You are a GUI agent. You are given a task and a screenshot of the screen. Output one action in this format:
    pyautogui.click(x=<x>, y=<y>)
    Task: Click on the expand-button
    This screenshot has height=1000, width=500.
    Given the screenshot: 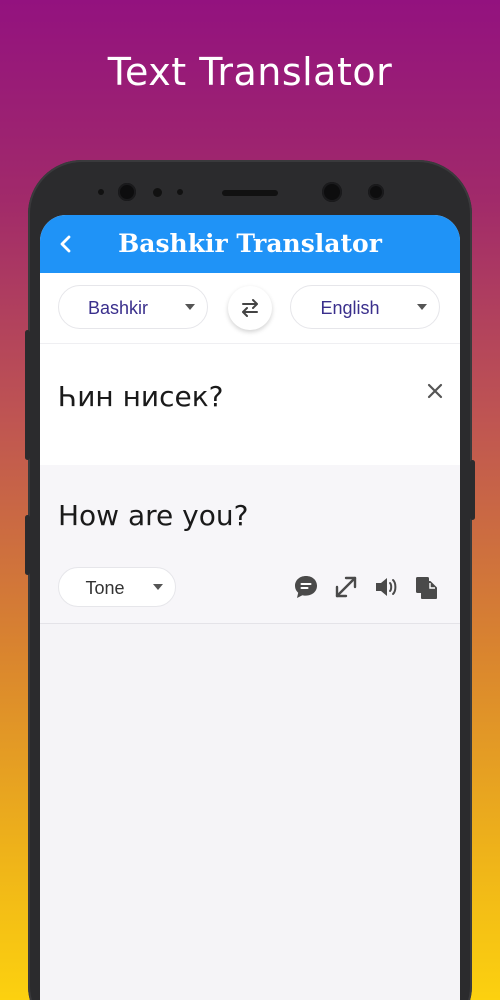 What is the action you would take?
    pyautogui.click(x=346, y=587)
    